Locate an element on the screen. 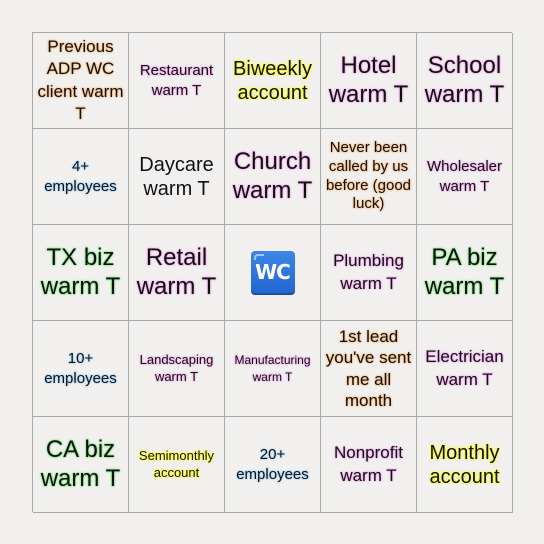  cell-label: Landscaping warm T is located at coordinates (176, 367).